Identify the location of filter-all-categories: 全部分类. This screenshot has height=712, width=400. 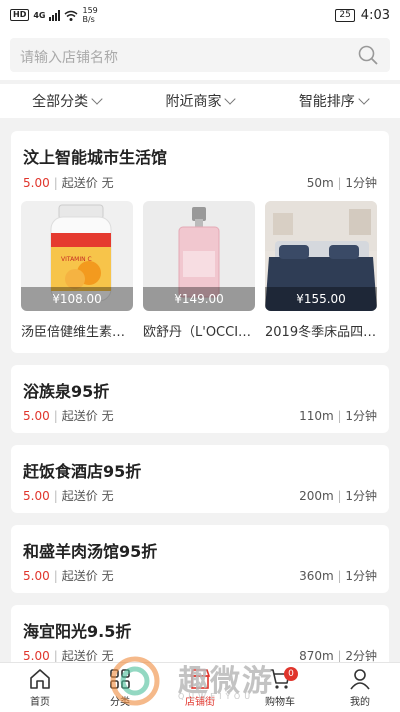
(66, 101).